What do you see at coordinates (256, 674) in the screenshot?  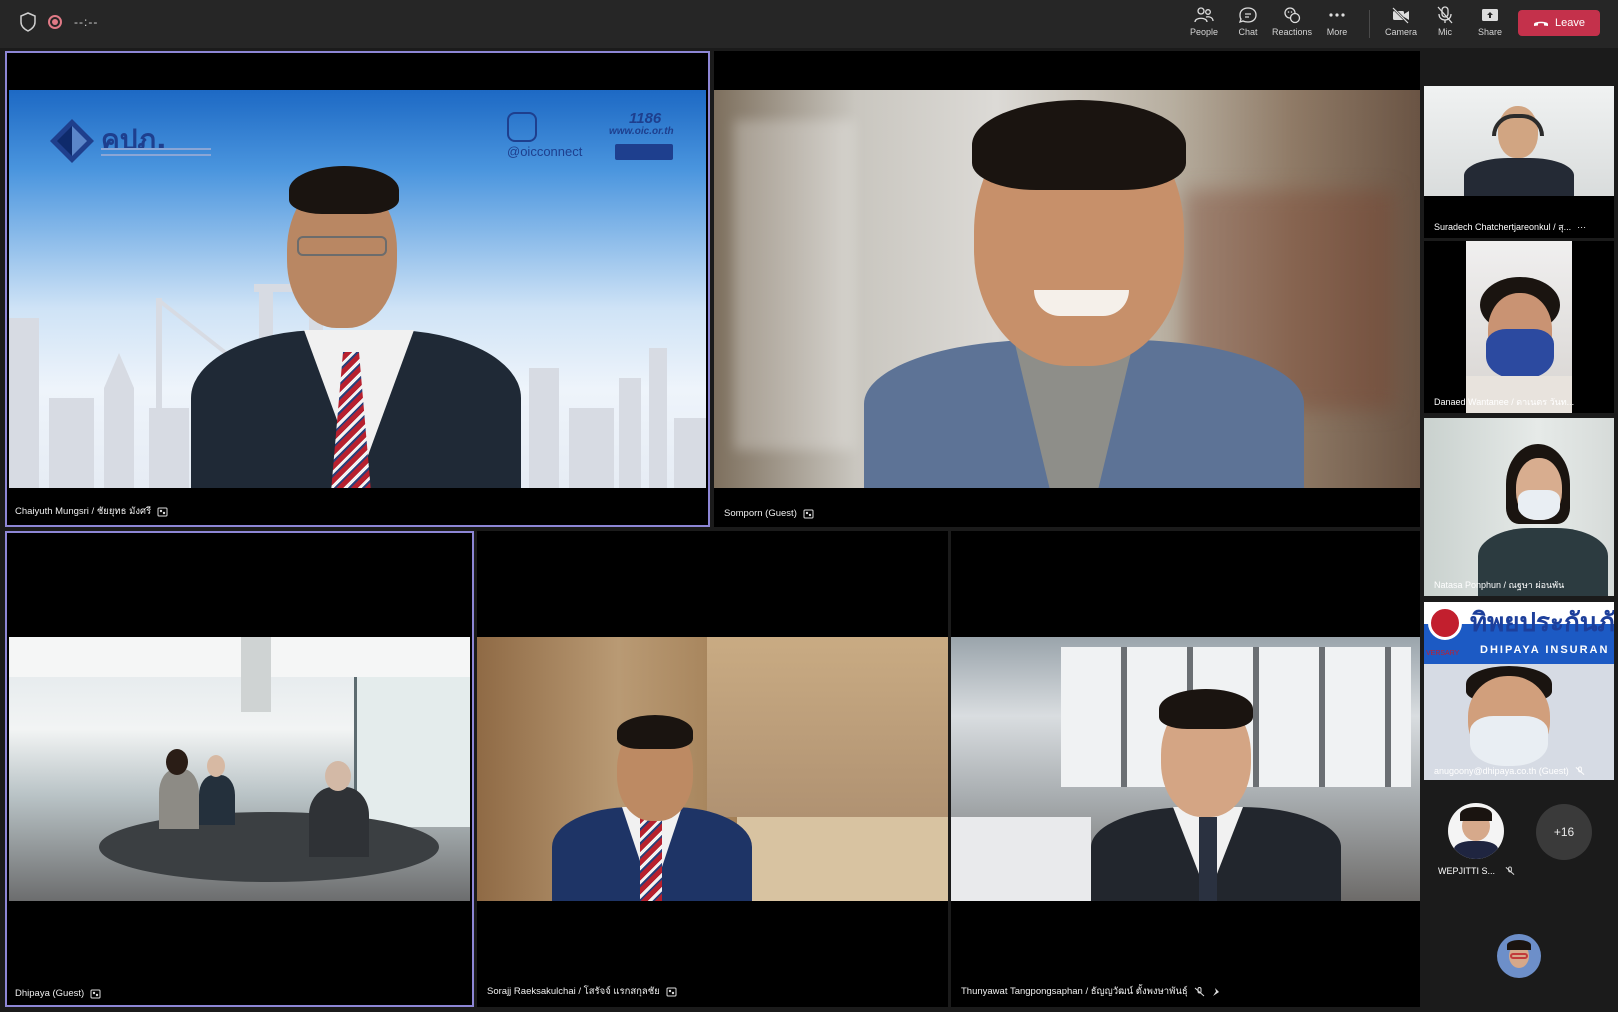 I see `ceiling-light` at bounding box center [256, 674].